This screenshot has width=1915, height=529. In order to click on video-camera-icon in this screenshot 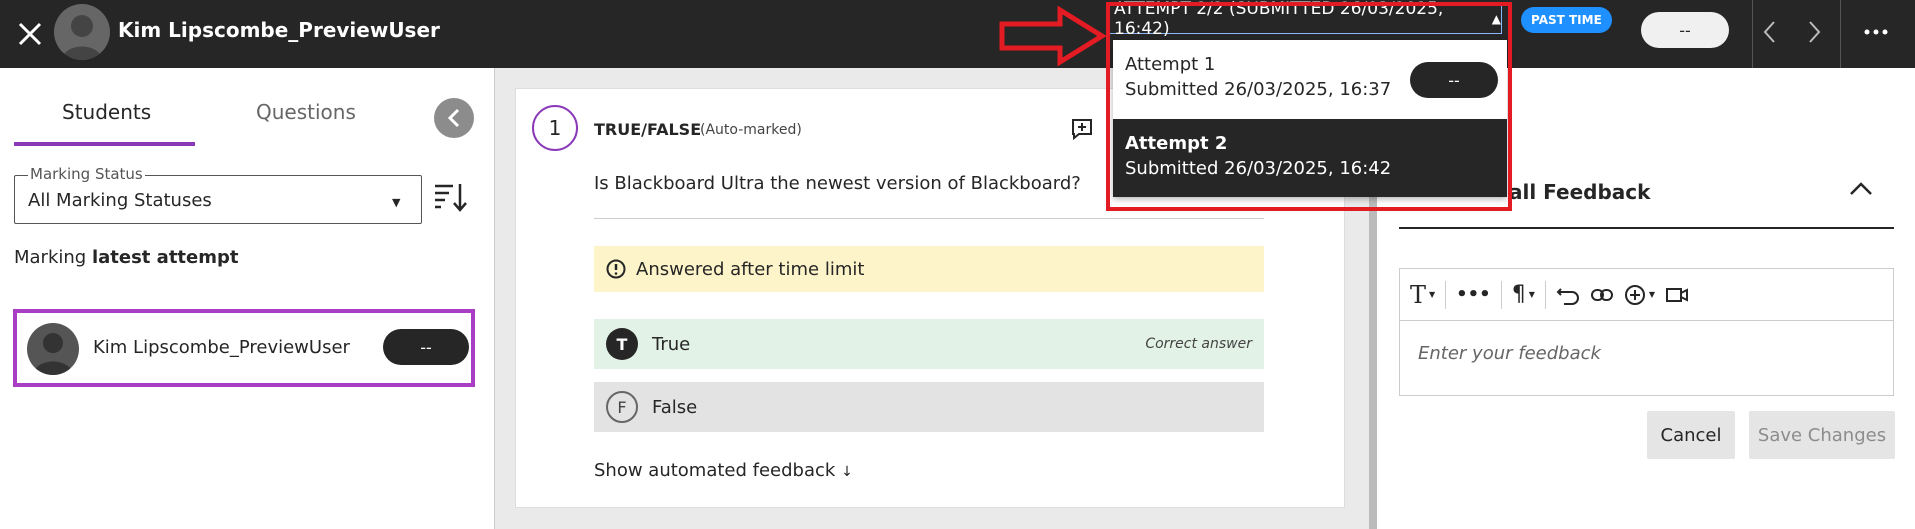, I will do `click(1677, 294)`.